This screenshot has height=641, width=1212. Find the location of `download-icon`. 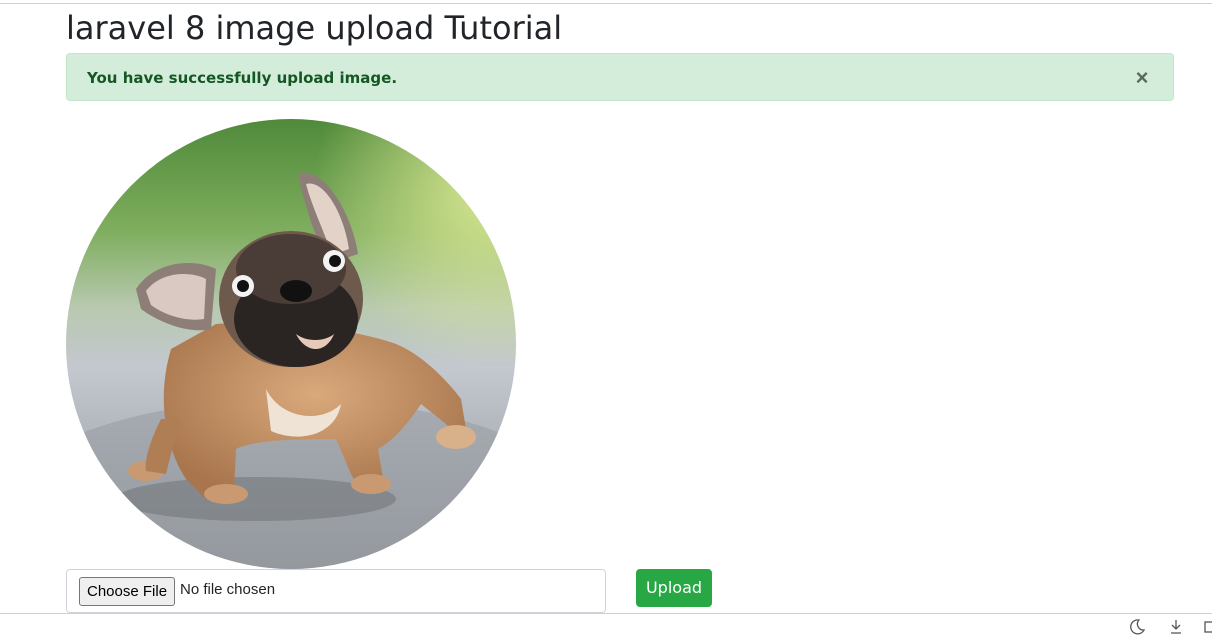

download-icon is located at coordinates (1176, 627).